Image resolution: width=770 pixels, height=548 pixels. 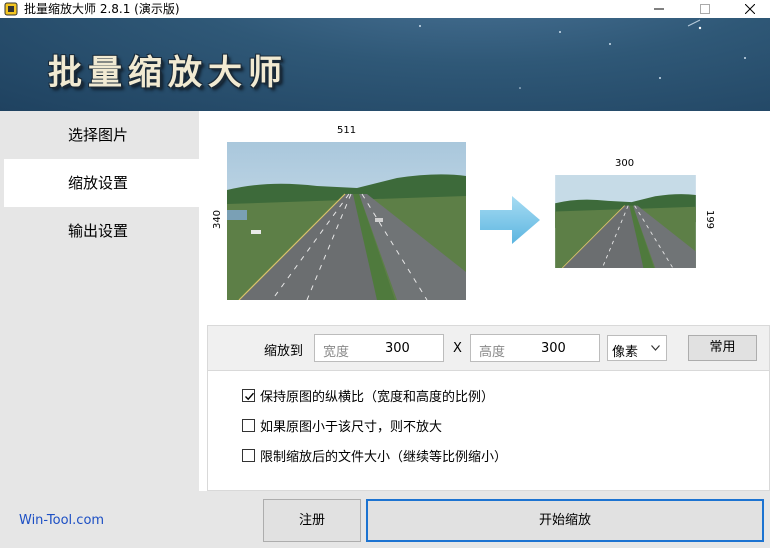 I want to click on arrow-right-icon, so click(x=510, y=220).